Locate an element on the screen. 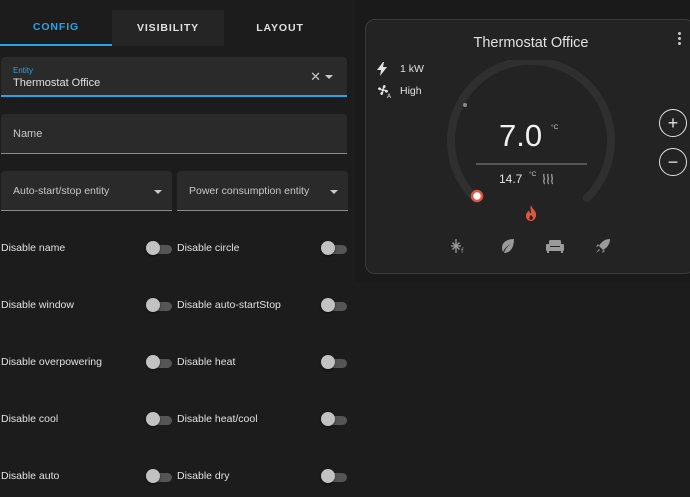 The image size is (690, 497). auto-start-stop-placeholder: Auto-start/stop entity is located at coordinates (61, 191).